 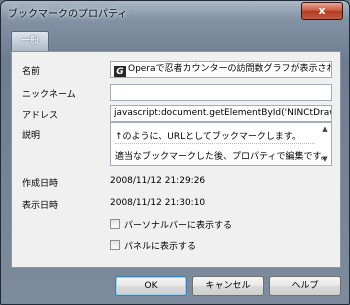 I want to click on description-line-2: 適当なブックマークした後、プロパティで編集です。, so click(x=222, y=157).